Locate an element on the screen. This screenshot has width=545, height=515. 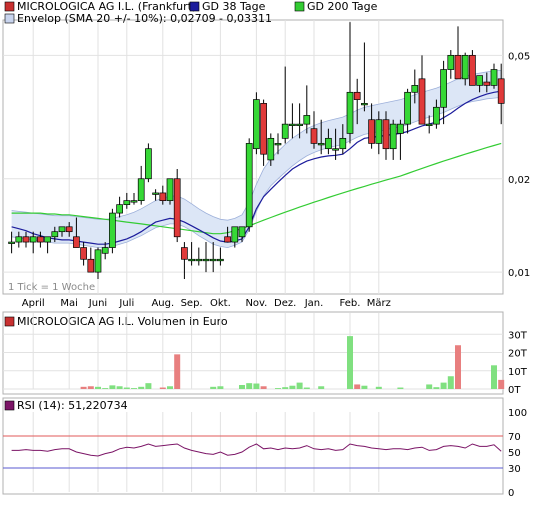
volume-tick-label: 10T is located at coordinates (518, 372).